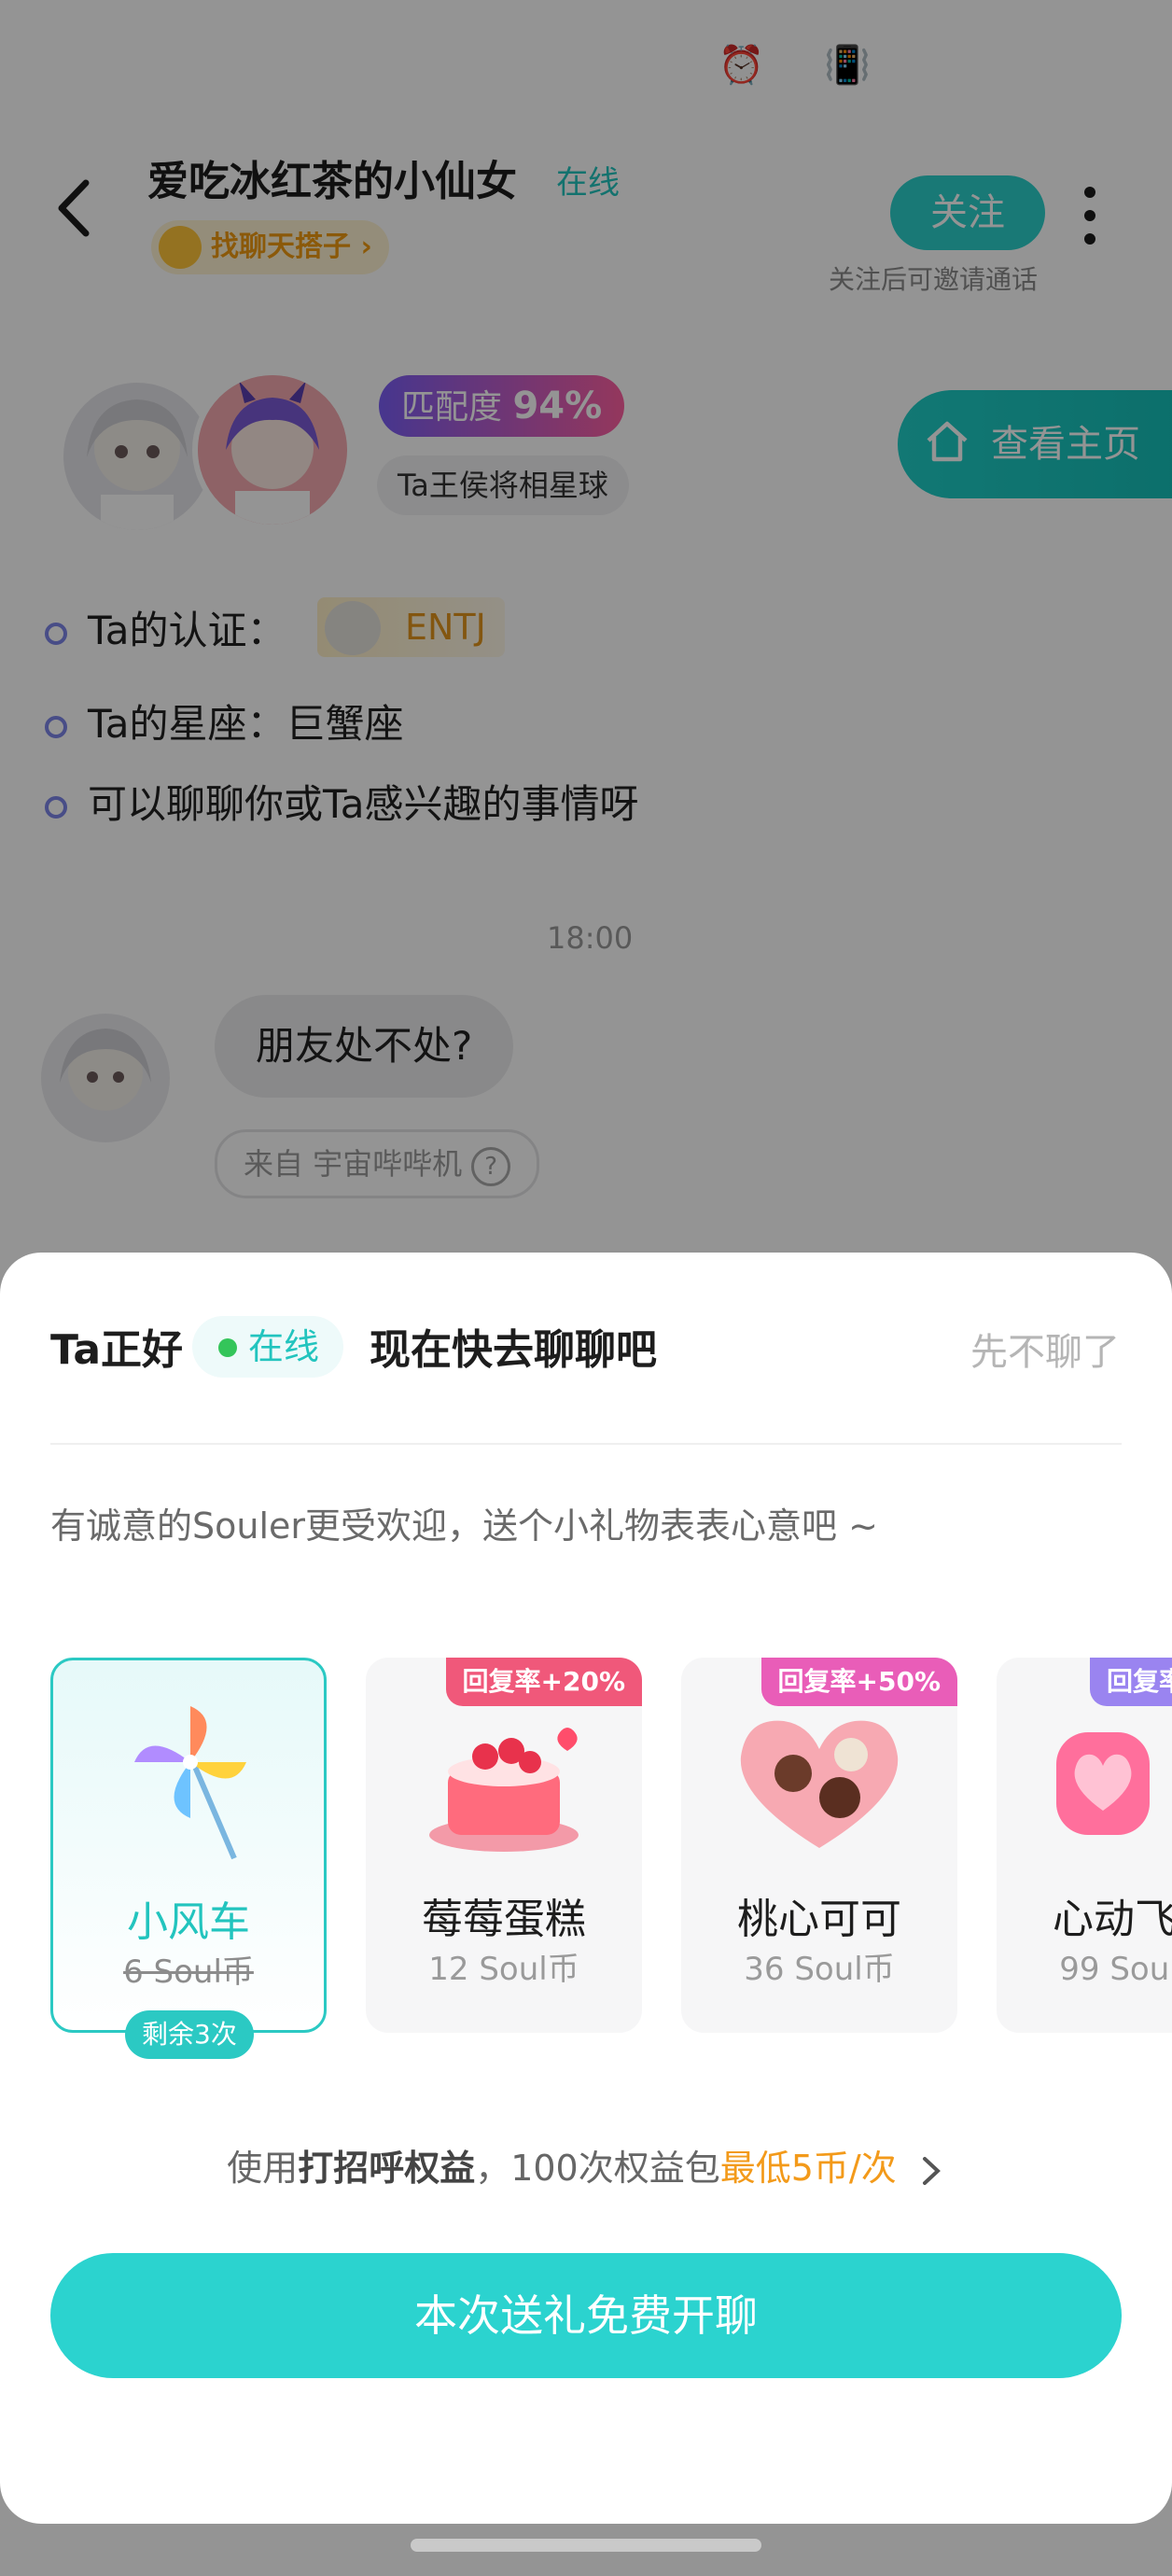 The width and height of the screenshot is (1172, 2576). What do you see at coordinates (819, 1919) in the screenshot?
I see `gift-name: 桃心可可` at bounding box center [819, 1919].